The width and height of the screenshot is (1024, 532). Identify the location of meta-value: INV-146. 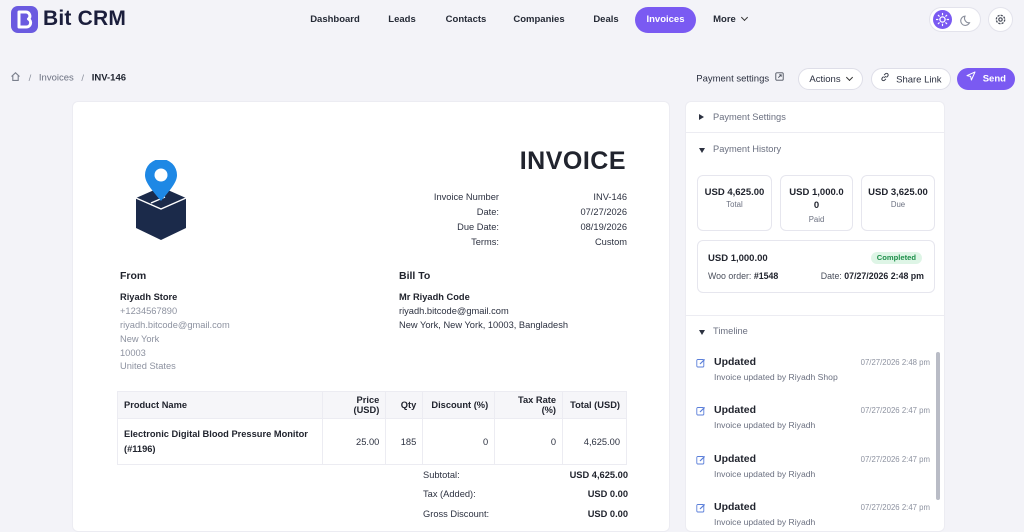
(610, 197).